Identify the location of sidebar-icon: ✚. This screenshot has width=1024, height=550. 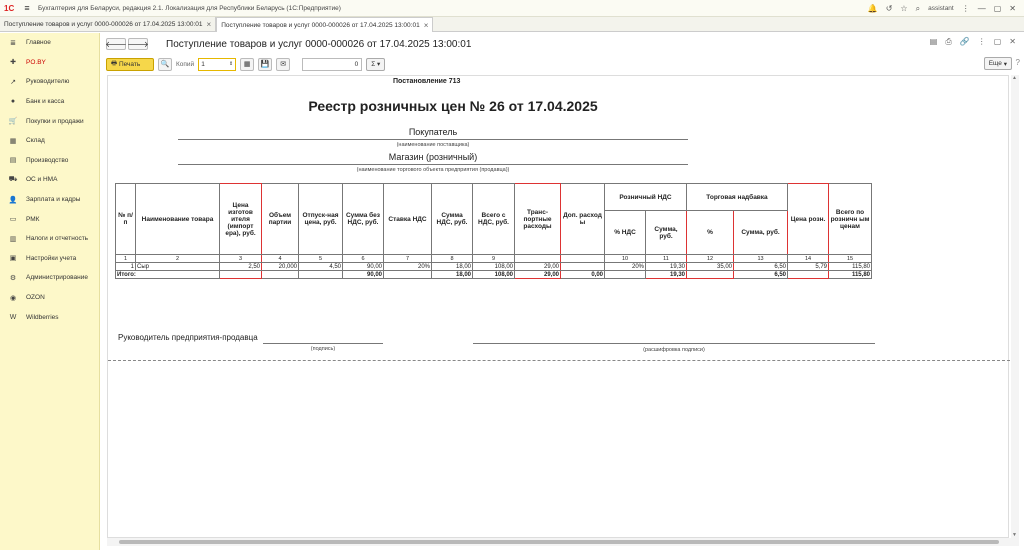
(13, 63).